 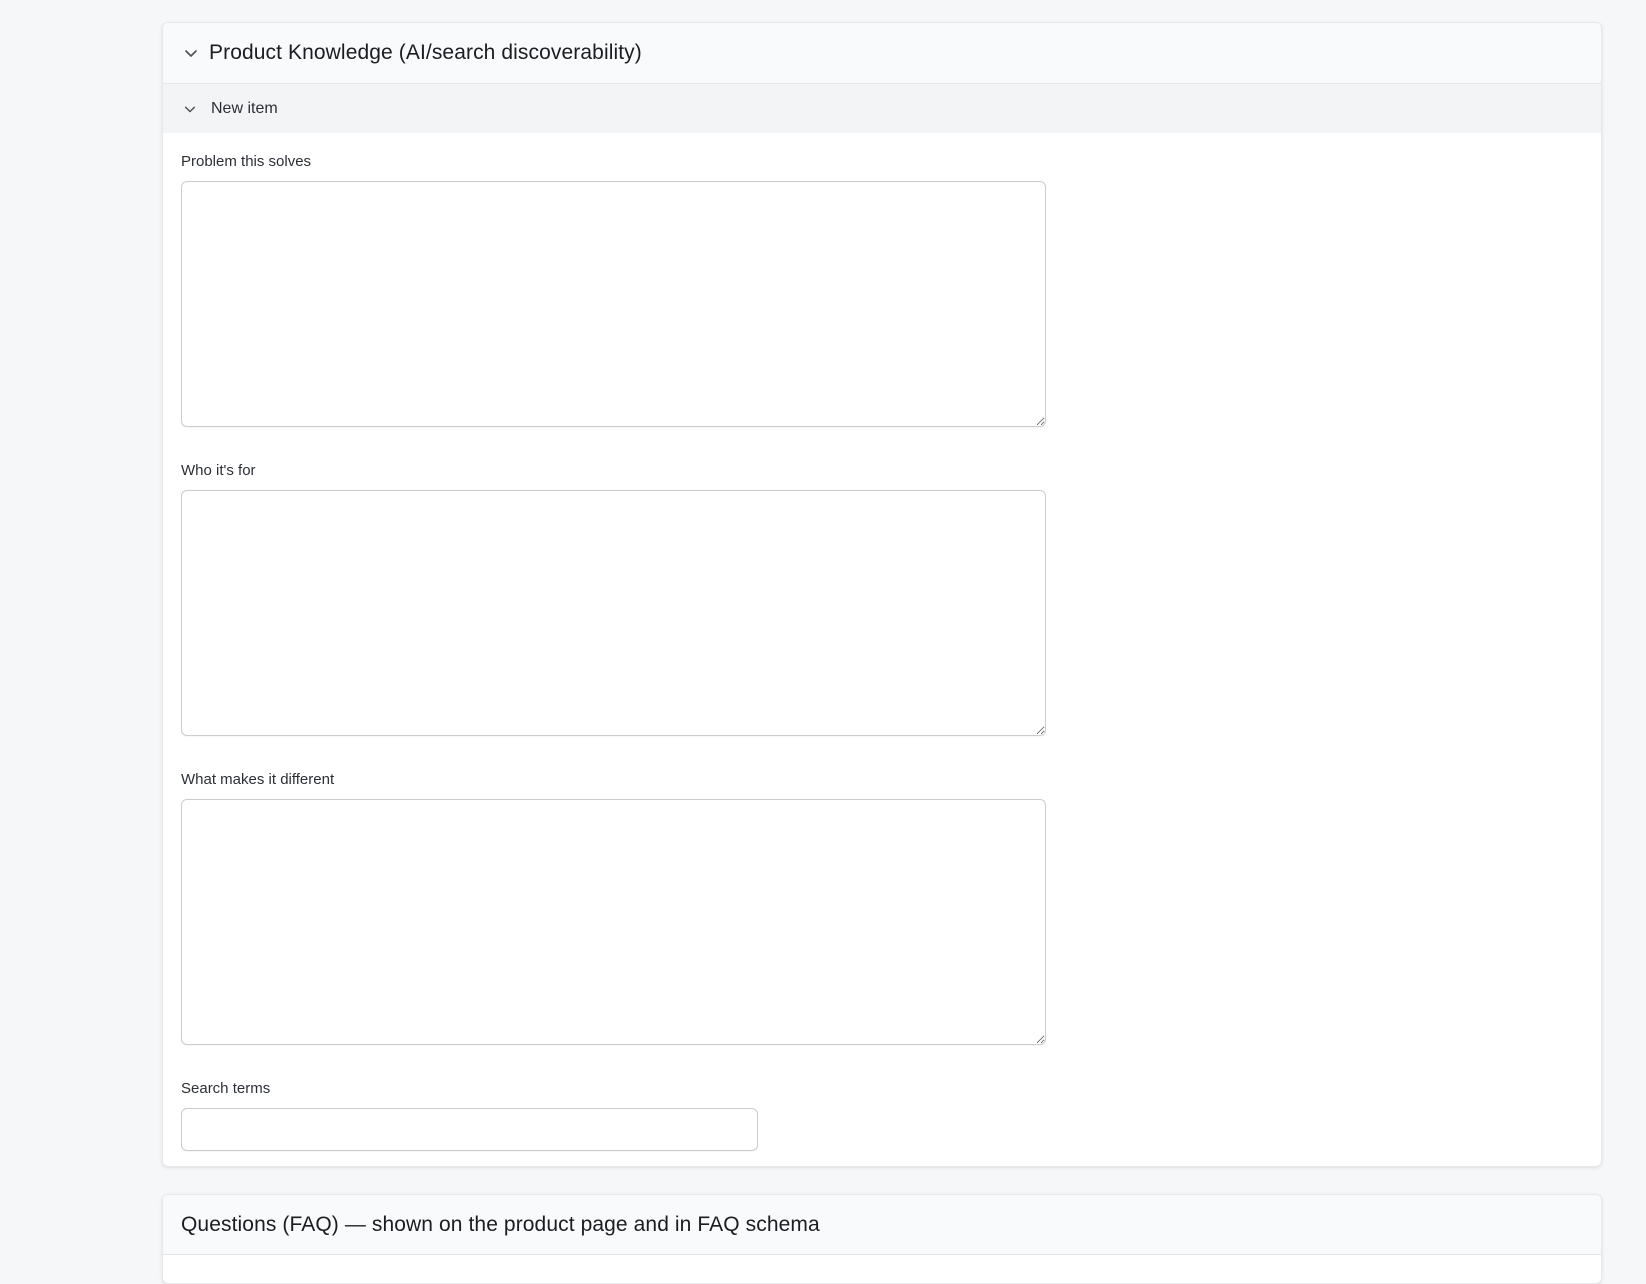 What do you see at coordinates (218, 470) in the screenshot?
I see `audience-label: Who it's for` at bounding box center [218, 470].